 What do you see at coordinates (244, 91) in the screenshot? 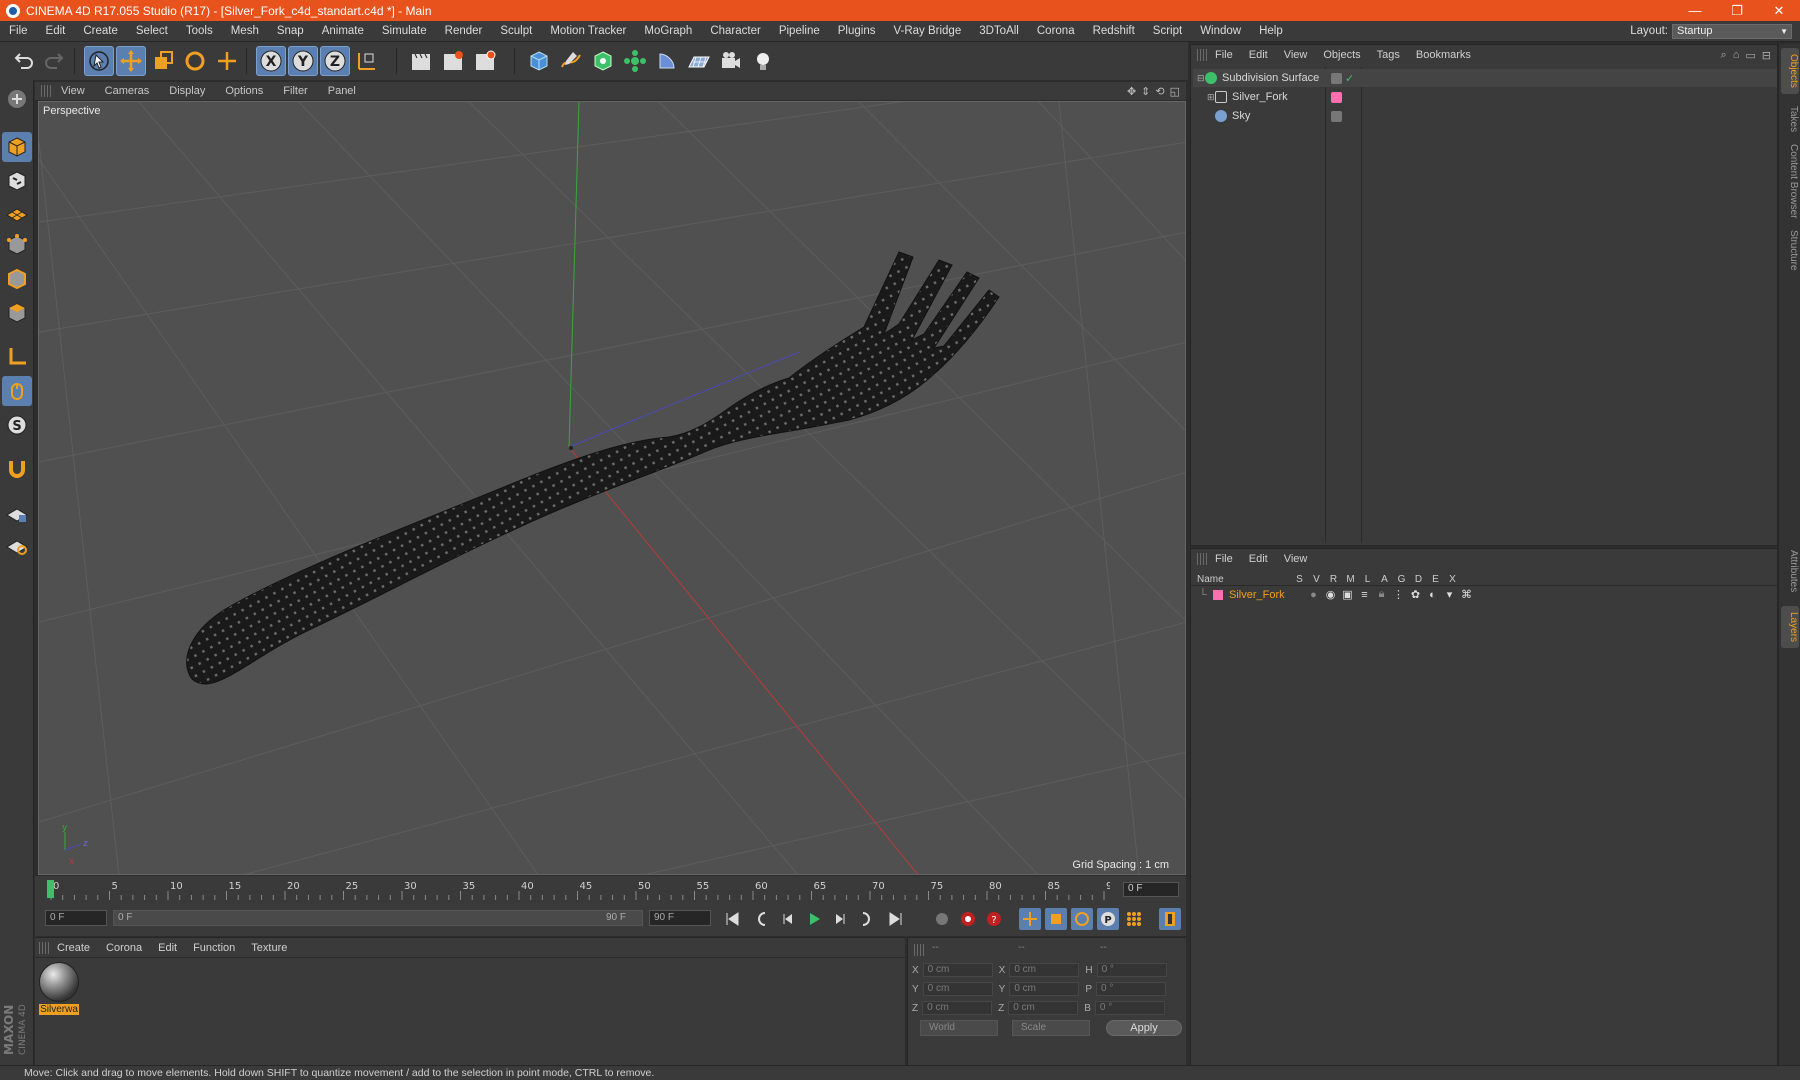
I see `viewport-menu-options: Options` at bounding box center [244, 91].